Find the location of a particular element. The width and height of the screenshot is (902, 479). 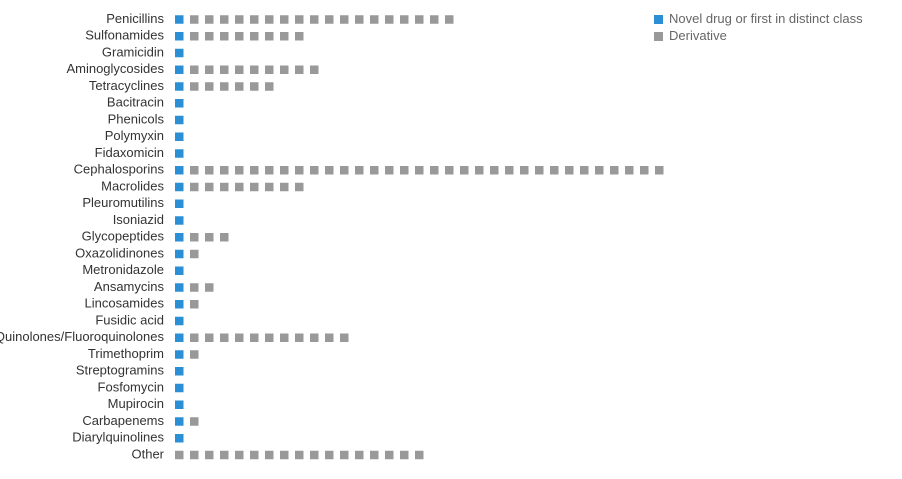

category-label: Penicillins is located at coordinates (135, 18).